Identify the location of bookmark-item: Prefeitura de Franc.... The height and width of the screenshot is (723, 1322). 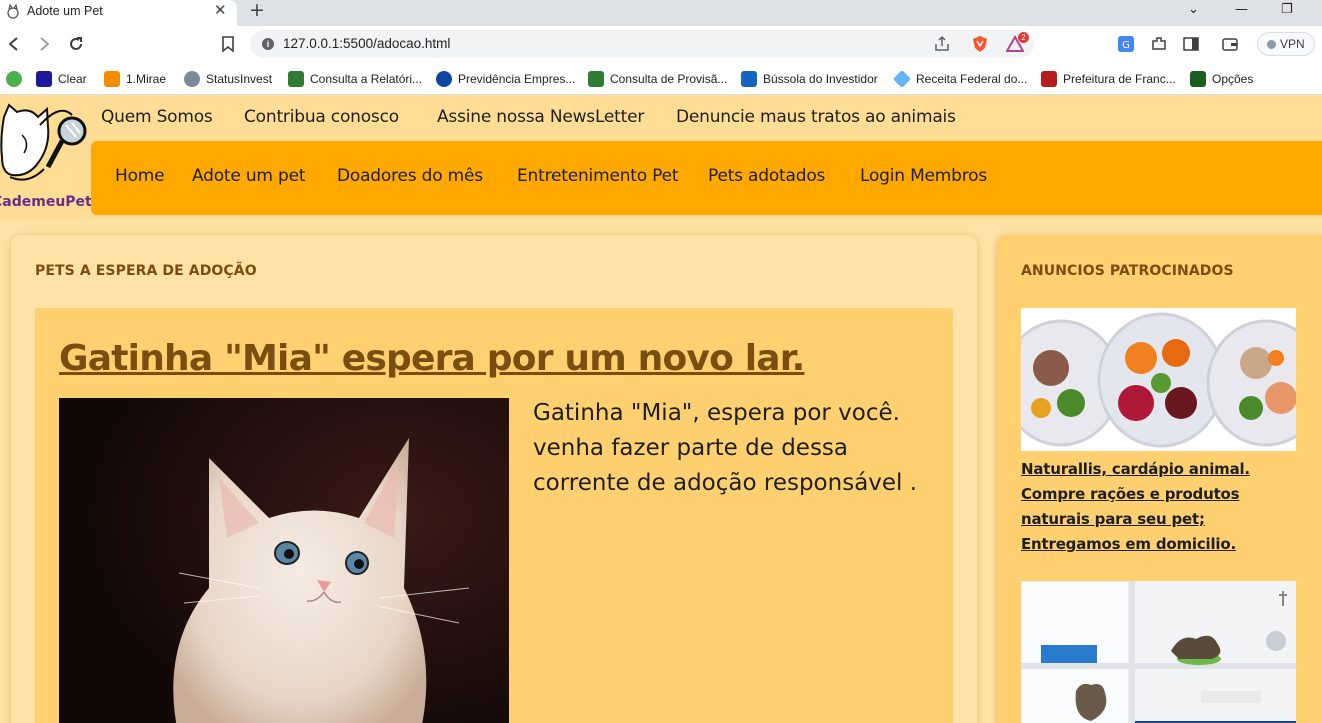
(1108, 79).